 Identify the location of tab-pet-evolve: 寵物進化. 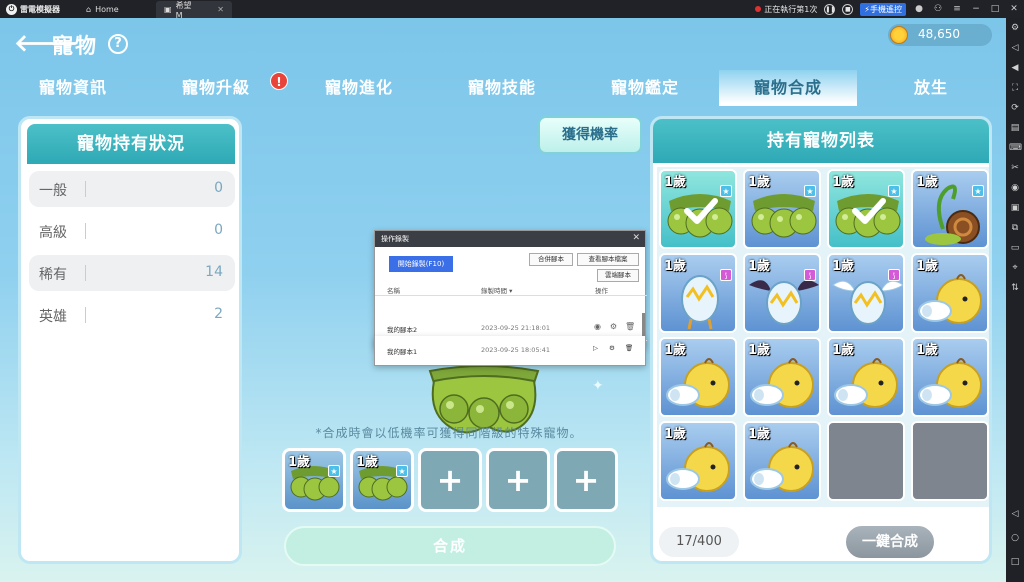
(359, 88).